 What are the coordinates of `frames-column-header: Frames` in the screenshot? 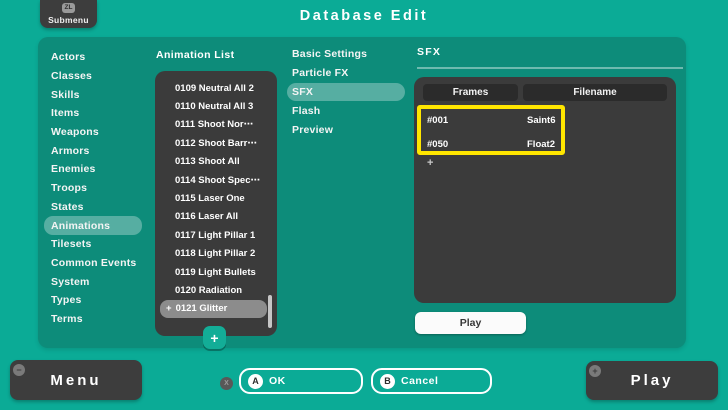 It's located at (470, 92).